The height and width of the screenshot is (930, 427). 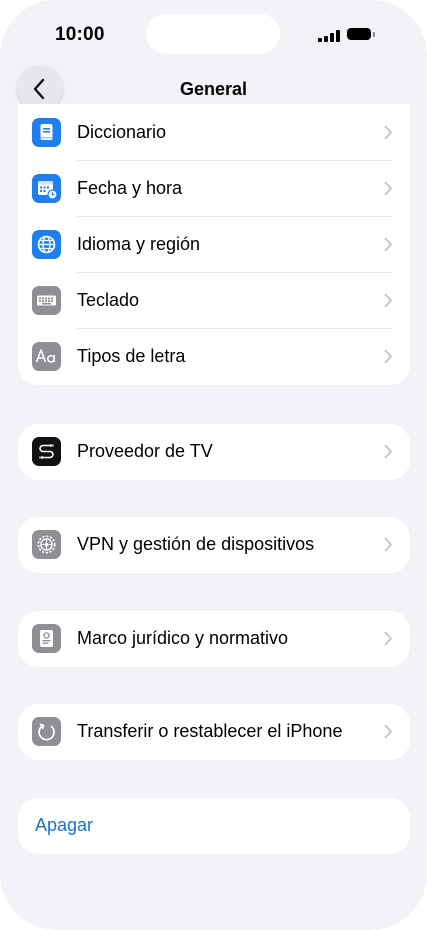 What do you see at coordinates (214, 301) in the screenshot?
I see `settings-row-teclado: Teclado` at bounding box center [214, 301].